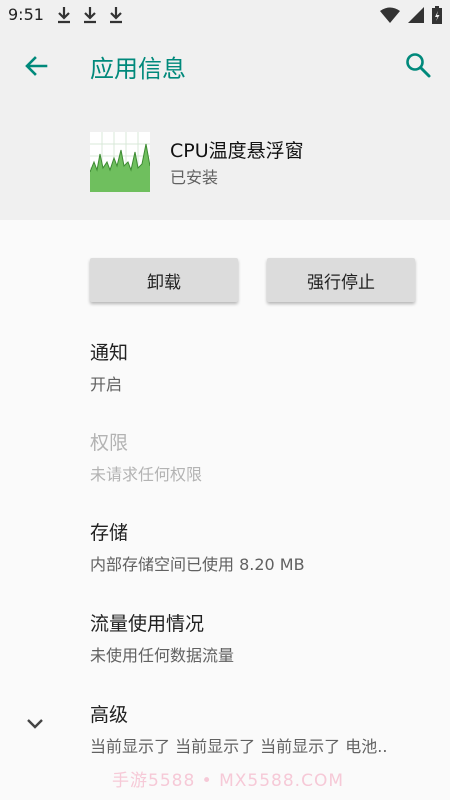 Image resolution: width=450 pixels, height=800 pixels. Describe the element at coordinates (197, 564) in the screenshot. I see `item-subtitle: 内部存储空间已使用 8.20 MB` at that location.